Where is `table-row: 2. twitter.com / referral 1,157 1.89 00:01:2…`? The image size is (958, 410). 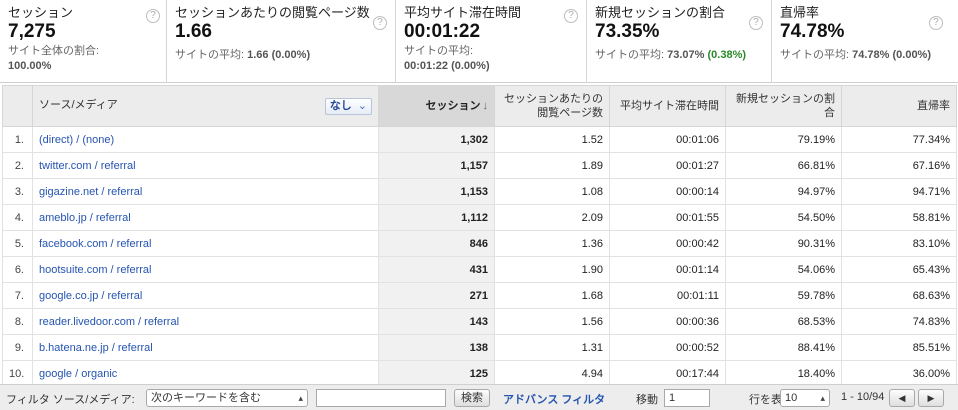 table-row: 2. twitter.com / referral 1,157 1.89 00:01:2… is located at coordinates (479, 165).